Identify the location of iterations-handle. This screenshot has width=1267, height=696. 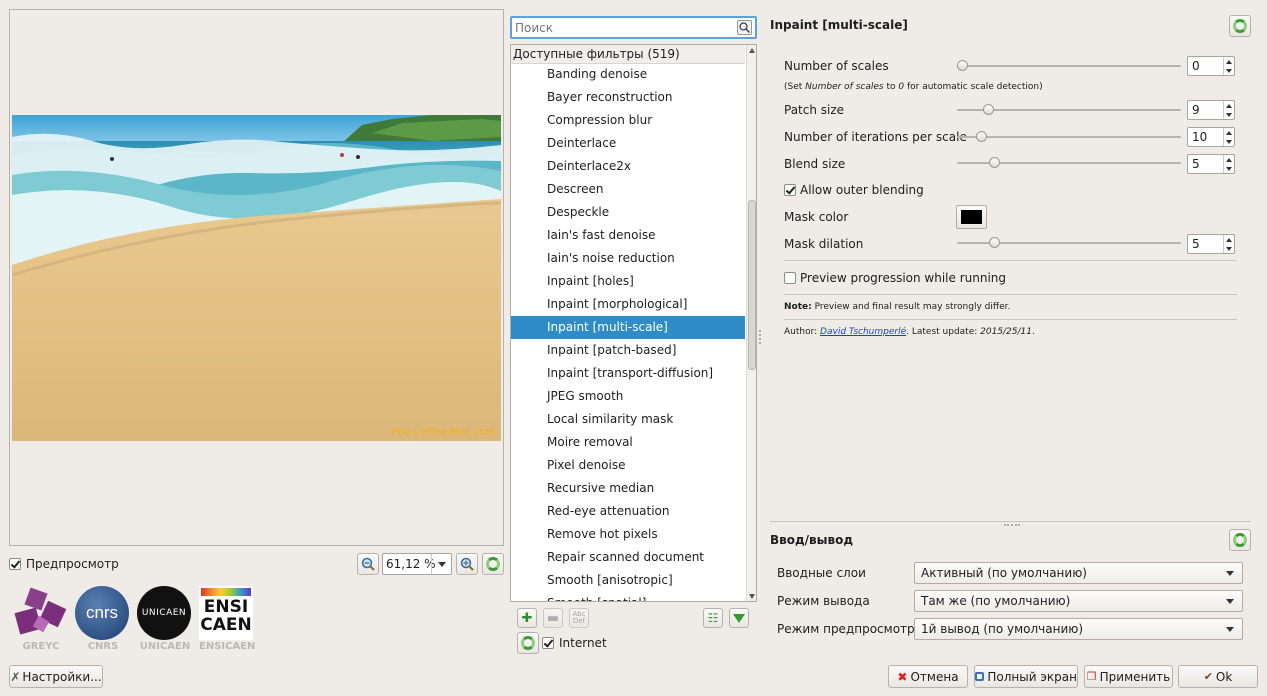
(981, 136).